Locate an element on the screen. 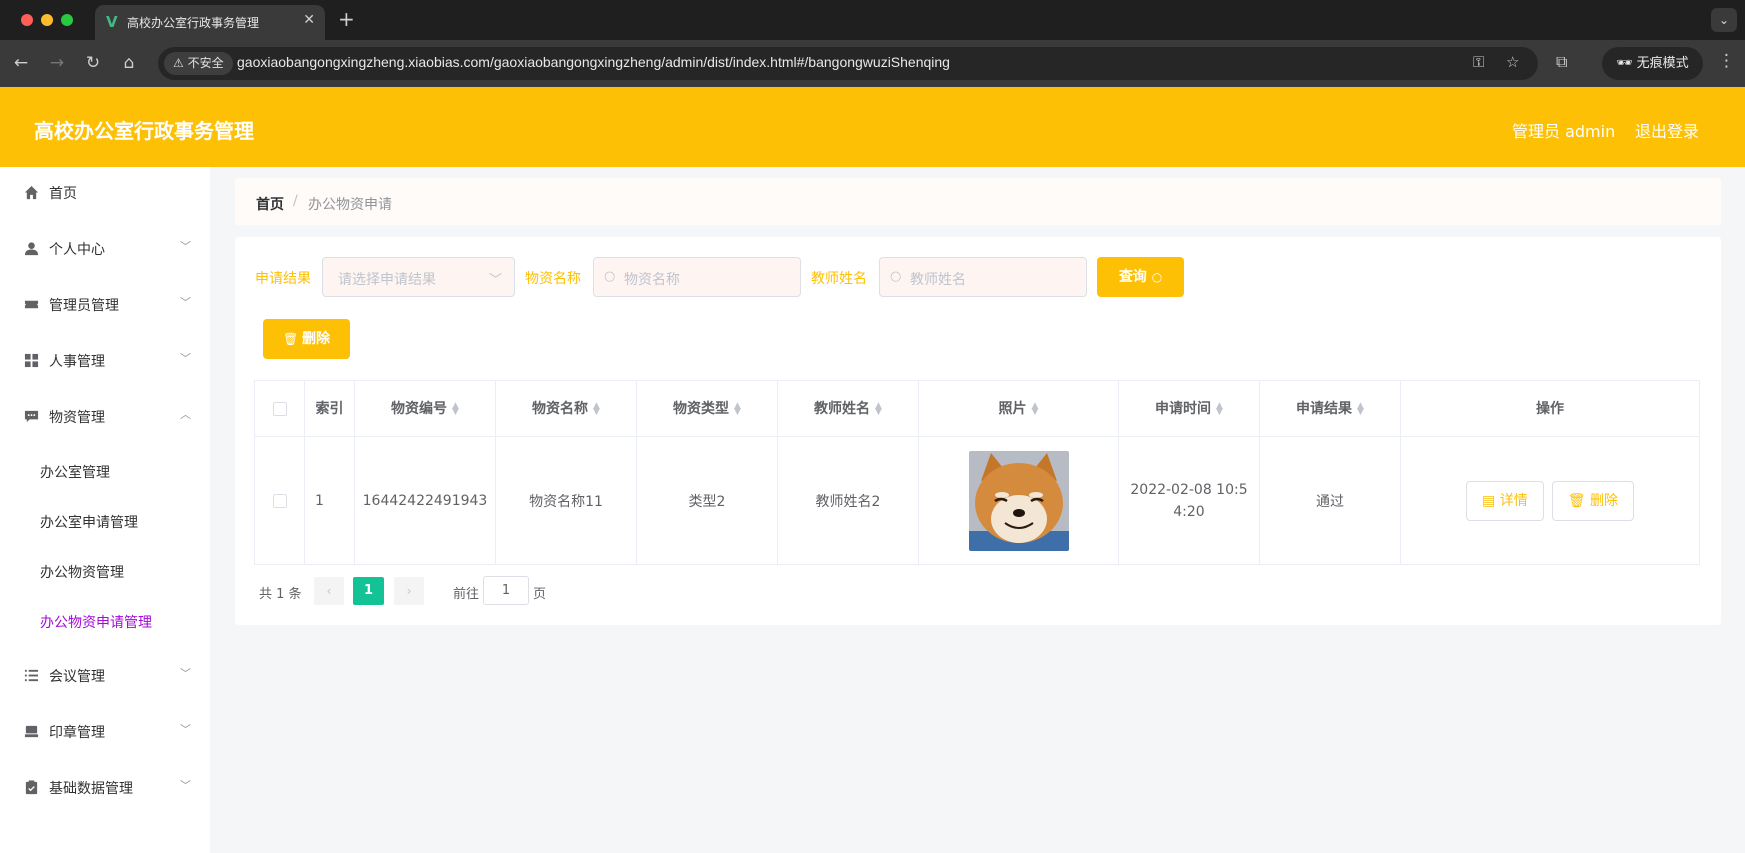  column-header-name: 物资名称 ▲ ▼ is located at coordinates (566, 409).